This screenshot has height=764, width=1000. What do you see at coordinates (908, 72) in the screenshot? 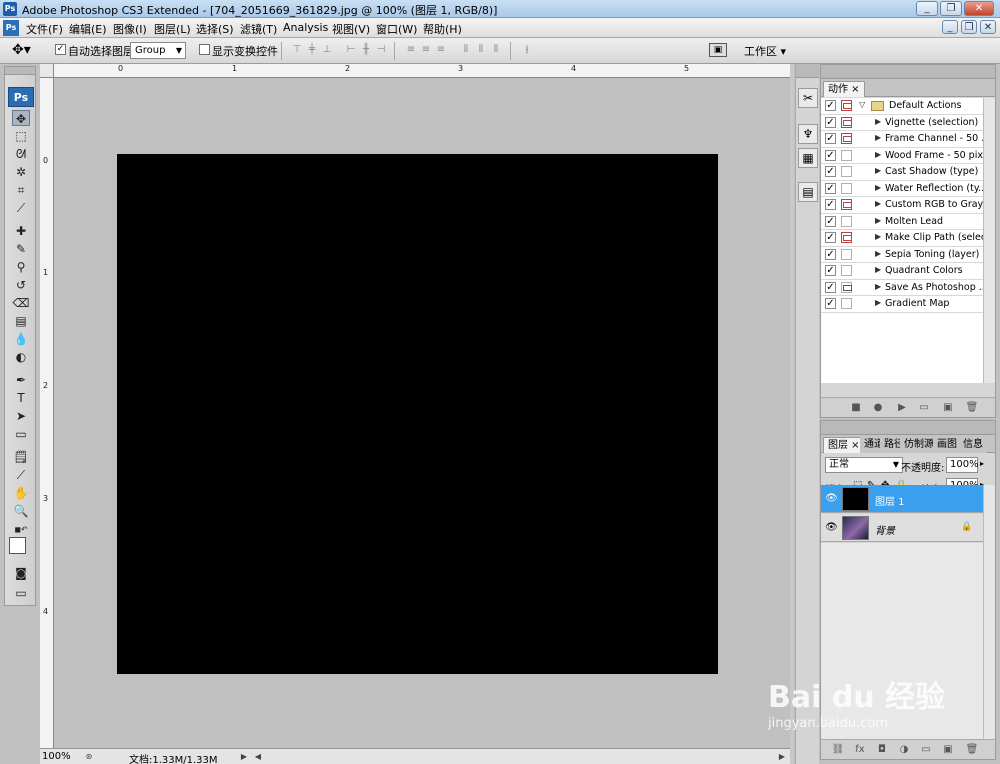
I see `panel-grip` at bounding box center [908, 72].